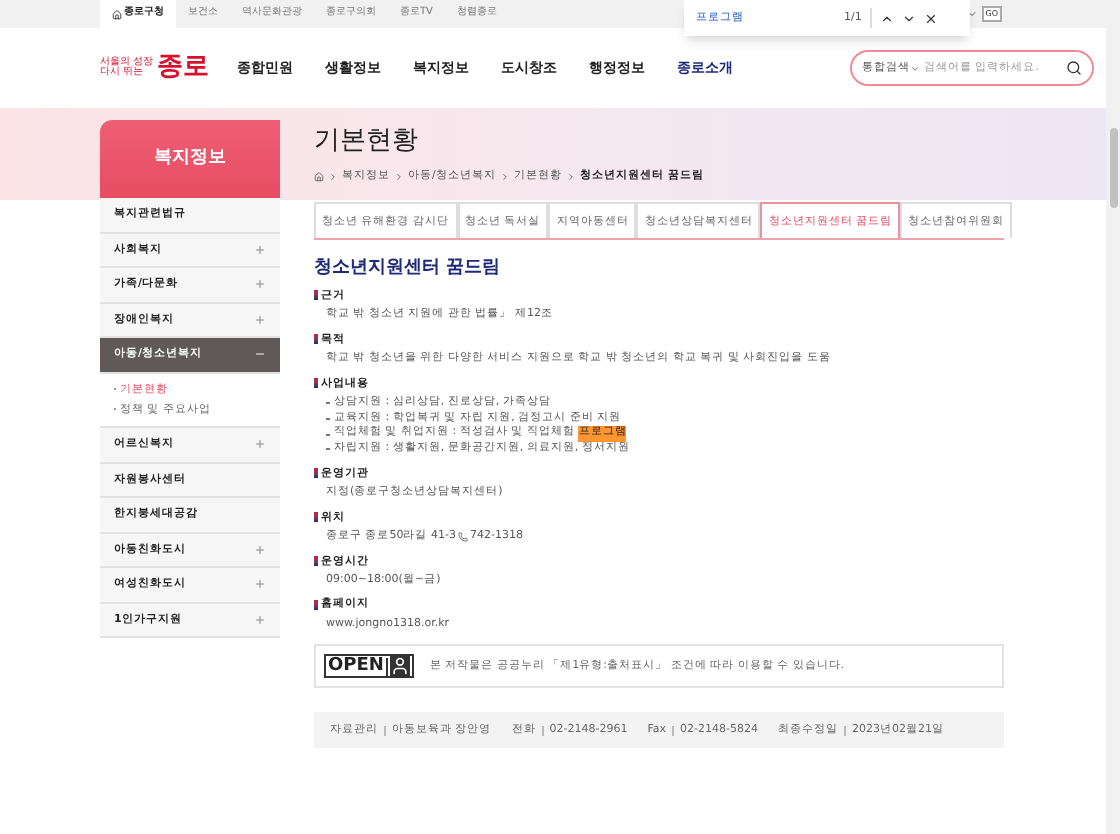  I want to click on next-icon, so click(908, 18).